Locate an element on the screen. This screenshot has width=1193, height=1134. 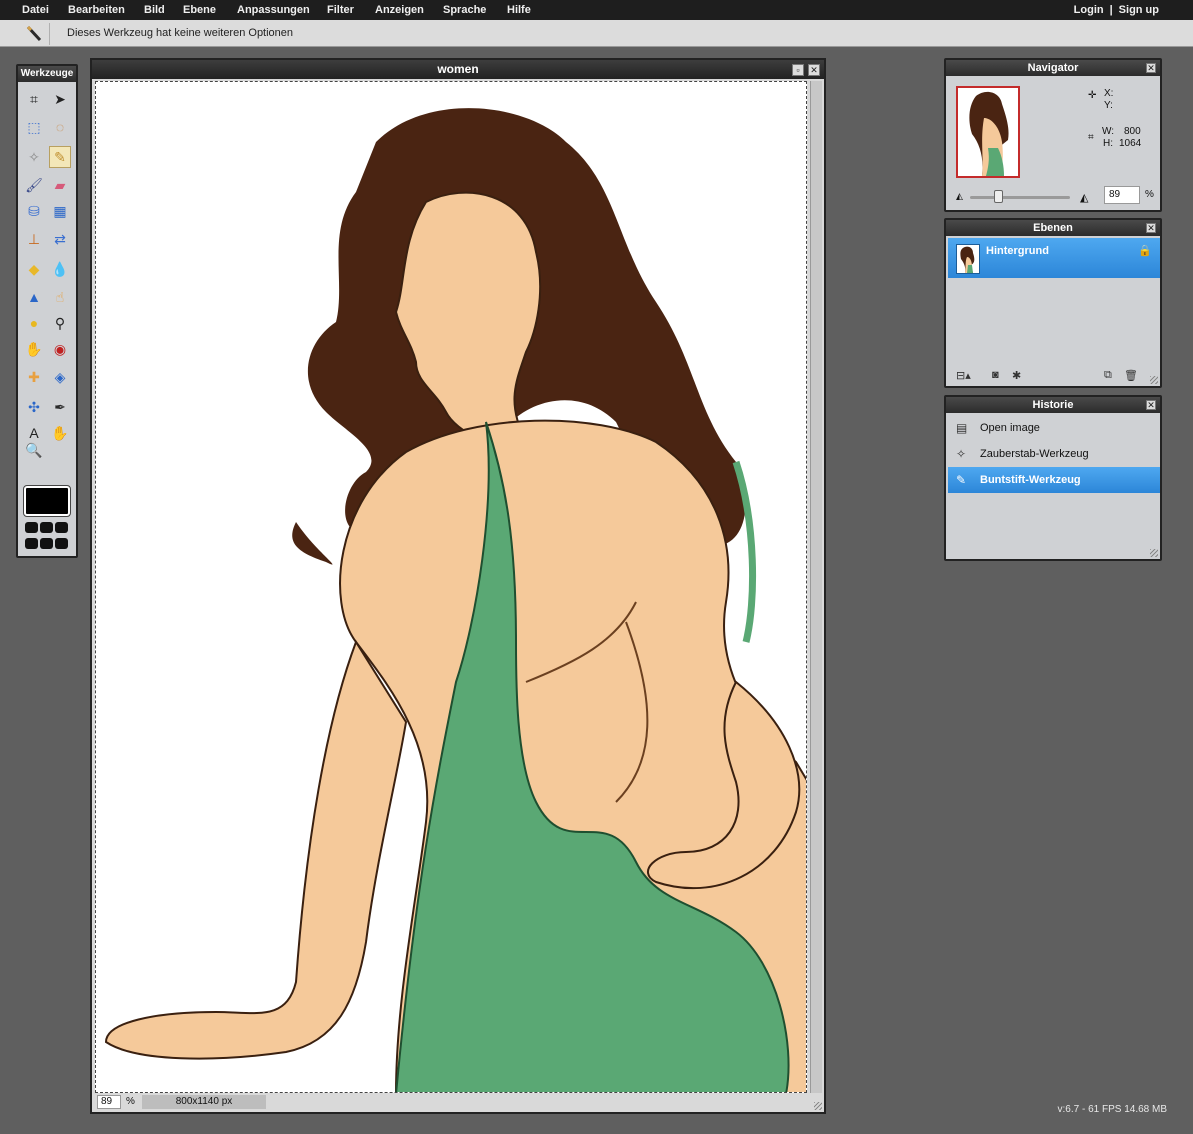
burn-icon: ✋ is located at coordinates (34, 349).